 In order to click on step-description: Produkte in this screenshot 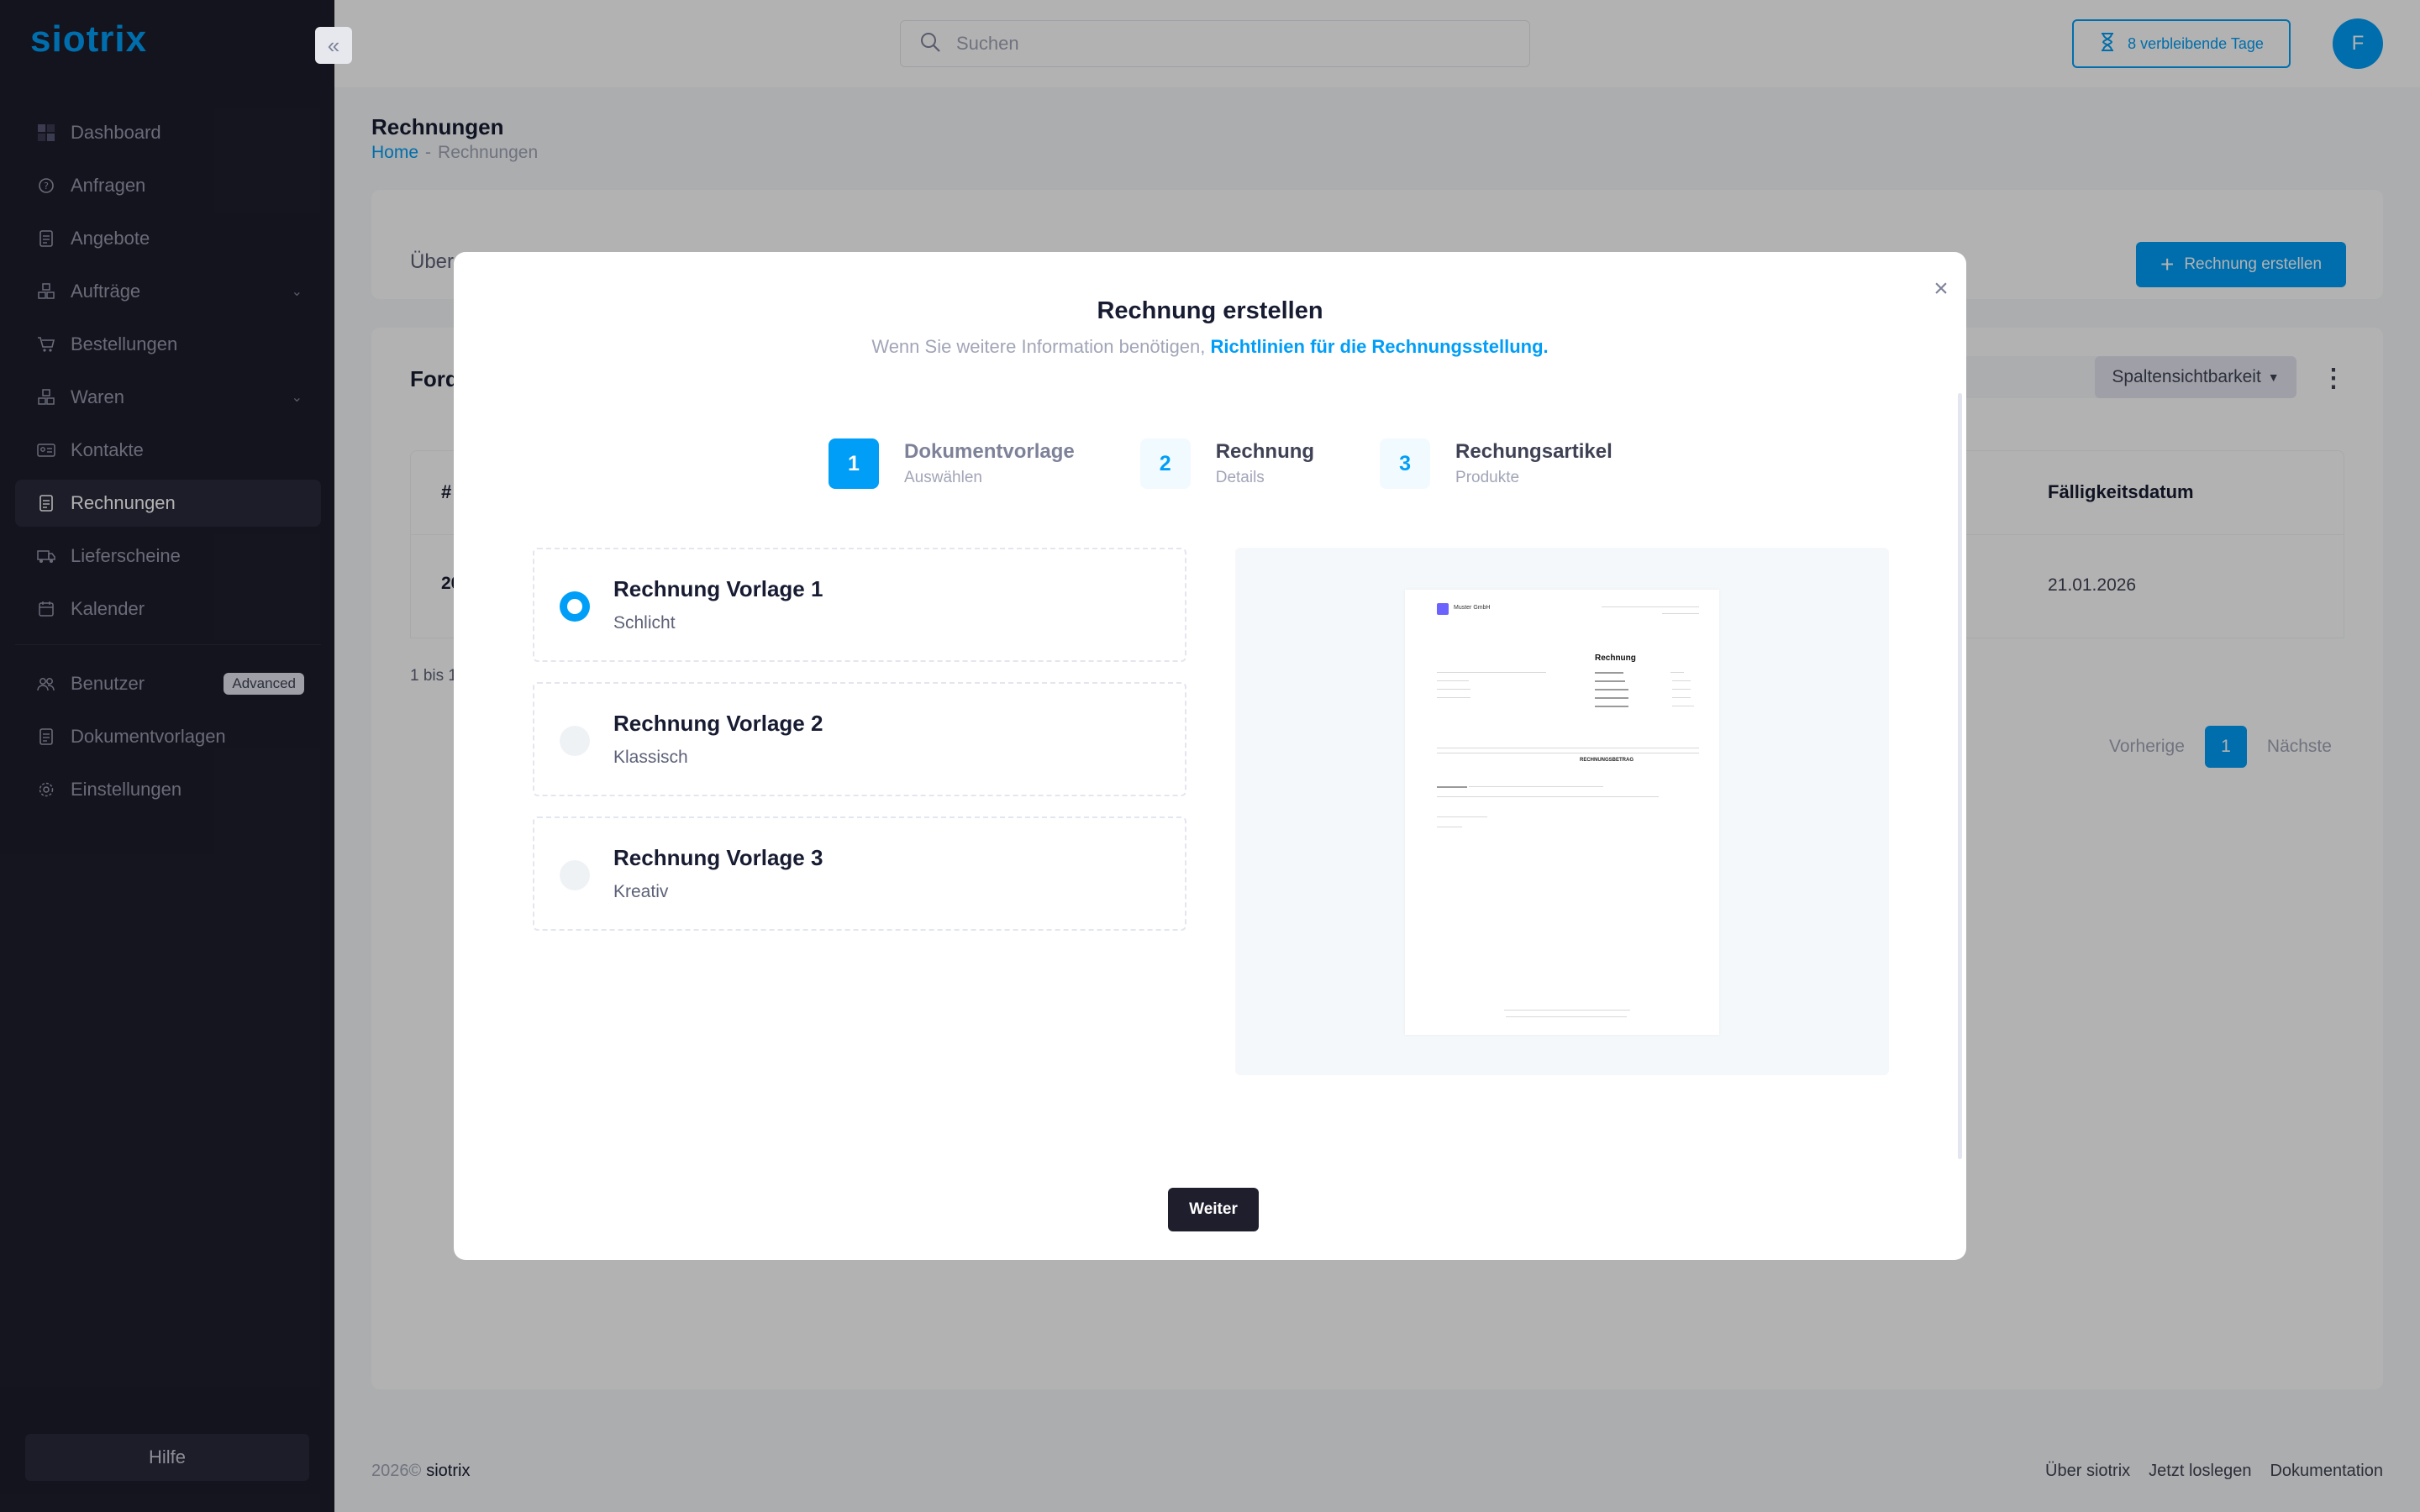, I will do `click(1487, 477)`.